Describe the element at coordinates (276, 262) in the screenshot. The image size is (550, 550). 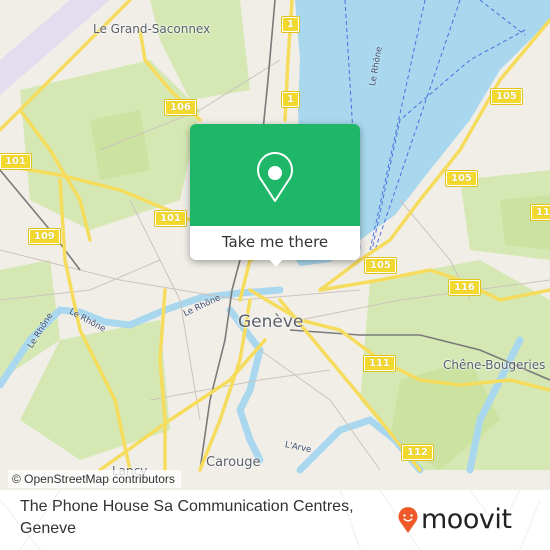
I see `popup-pointer` at that location.